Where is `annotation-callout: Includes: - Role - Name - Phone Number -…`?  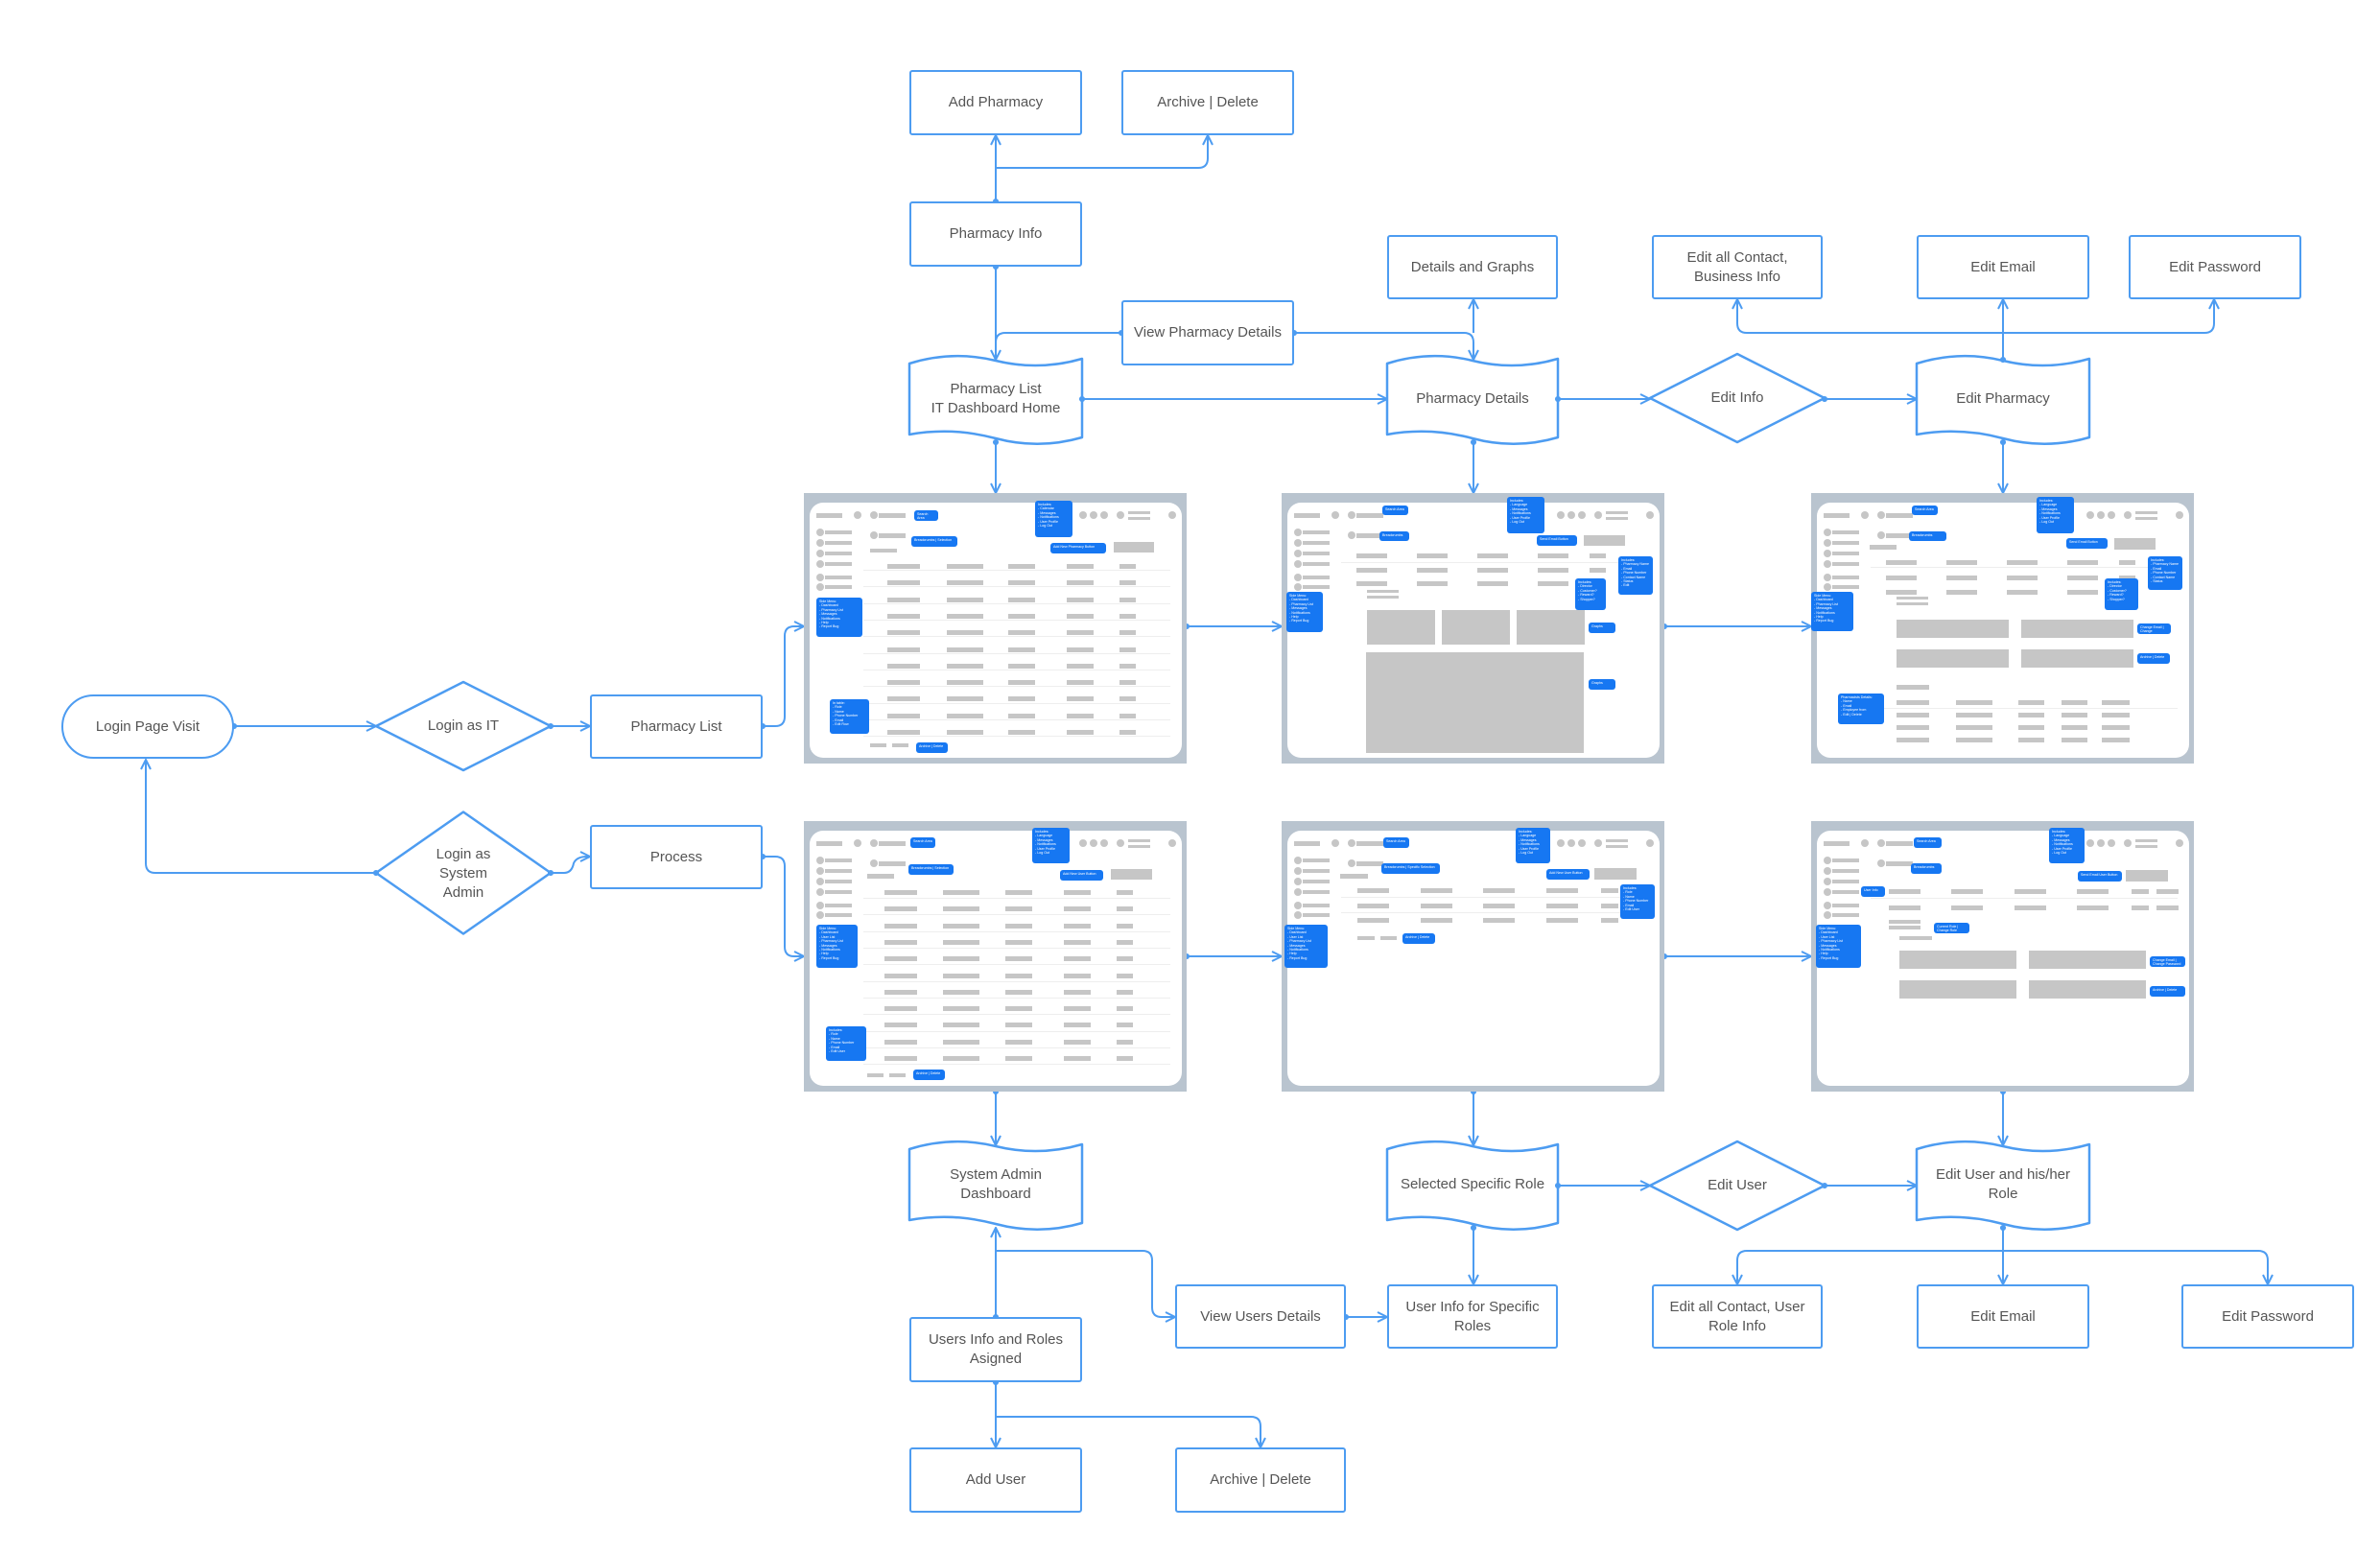 annotation-callout: Includes: - Role - Name - Phone Number -… is located at coordinates (1638, 902).